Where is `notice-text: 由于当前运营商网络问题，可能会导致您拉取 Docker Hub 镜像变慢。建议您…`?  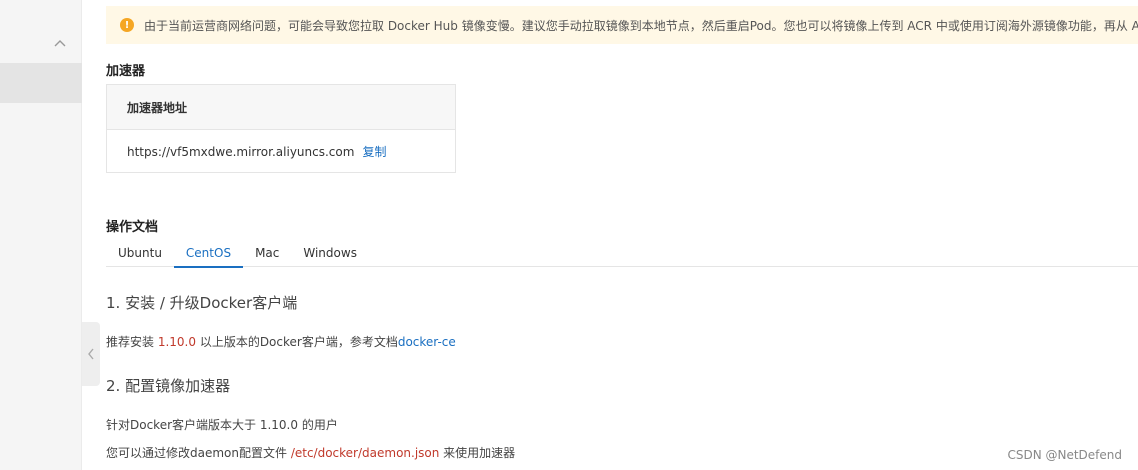
notice-text: 由于当前运营商网络问题，可能会导致您拉取 Docker Hub 镜像变慢。建议您… is located at coordinates (641, 25).